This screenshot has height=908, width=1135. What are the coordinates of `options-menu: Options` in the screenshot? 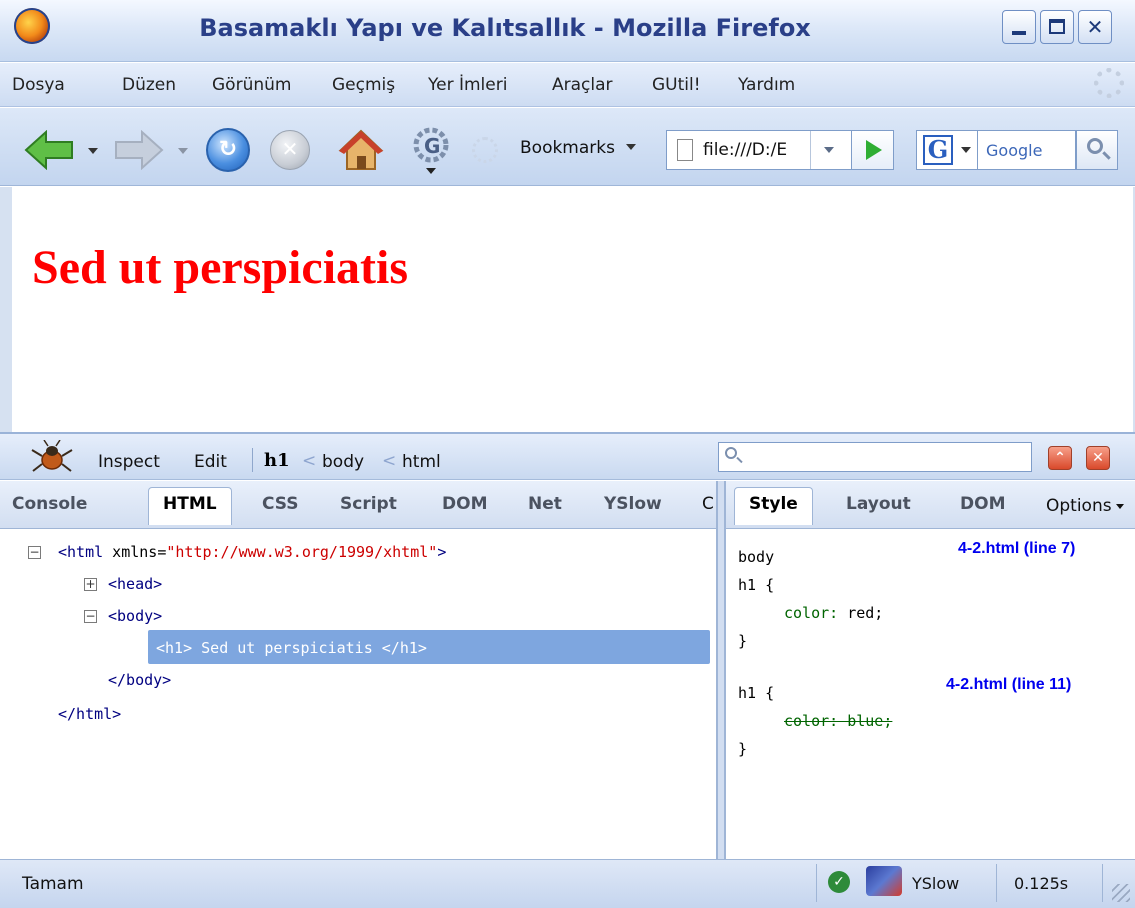 It's located at (1085, 506).